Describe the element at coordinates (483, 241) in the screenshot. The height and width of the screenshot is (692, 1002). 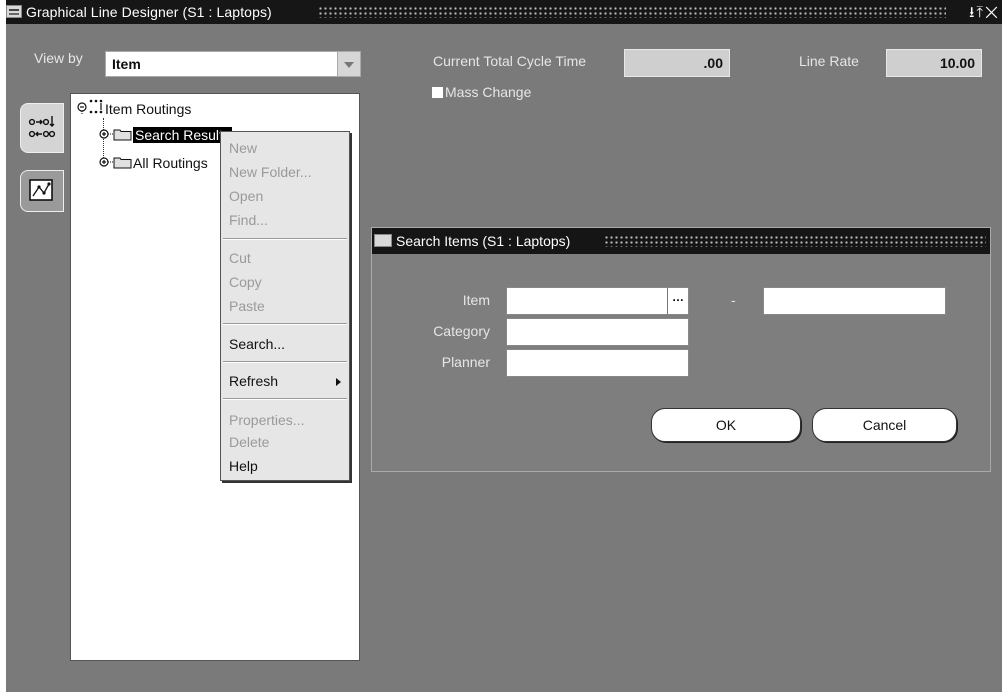
I see `dialog-title: Search Items (S1 : Laptops)` at that location.